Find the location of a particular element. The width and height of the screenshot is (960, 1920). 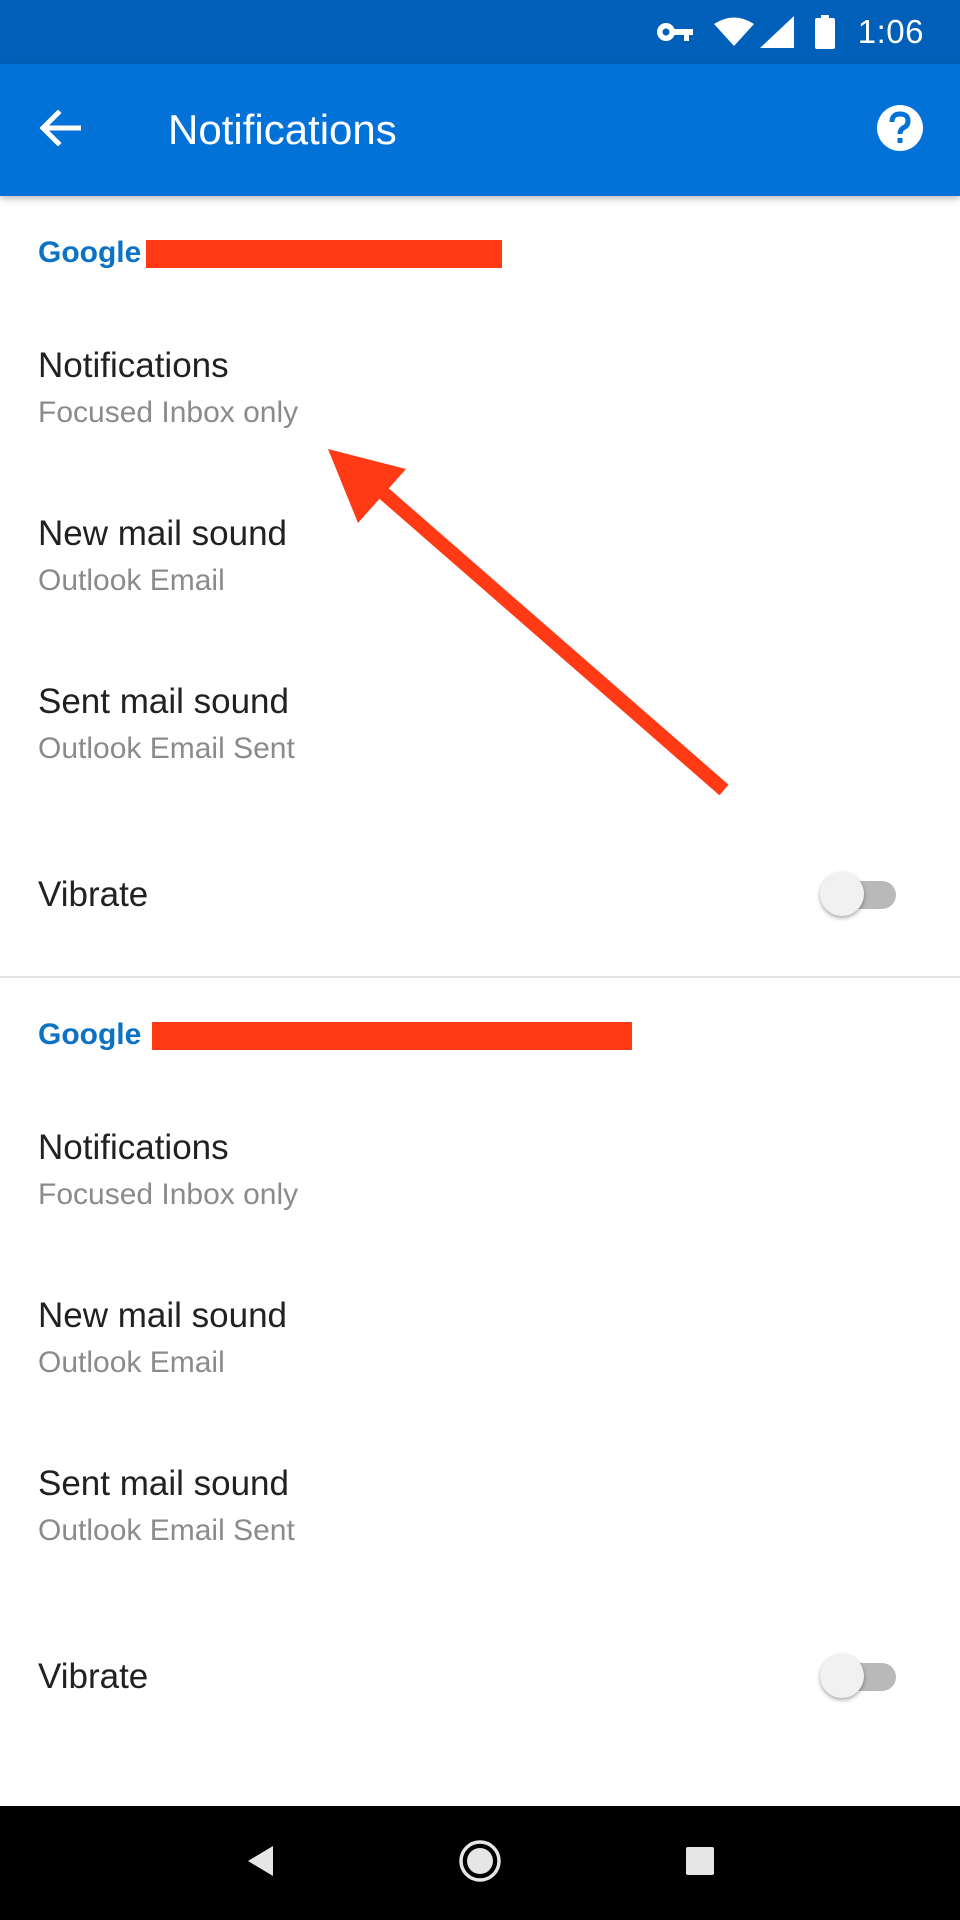

recents-square-icon is located at coordinates (700, 1863).